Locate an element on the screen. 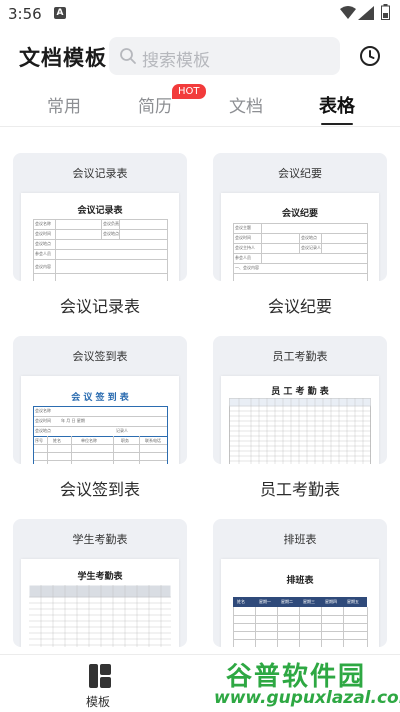 The width and height of the screenshot is (400, 712). template-preview: 学生考勤表 is located at coordinates (100, 603).